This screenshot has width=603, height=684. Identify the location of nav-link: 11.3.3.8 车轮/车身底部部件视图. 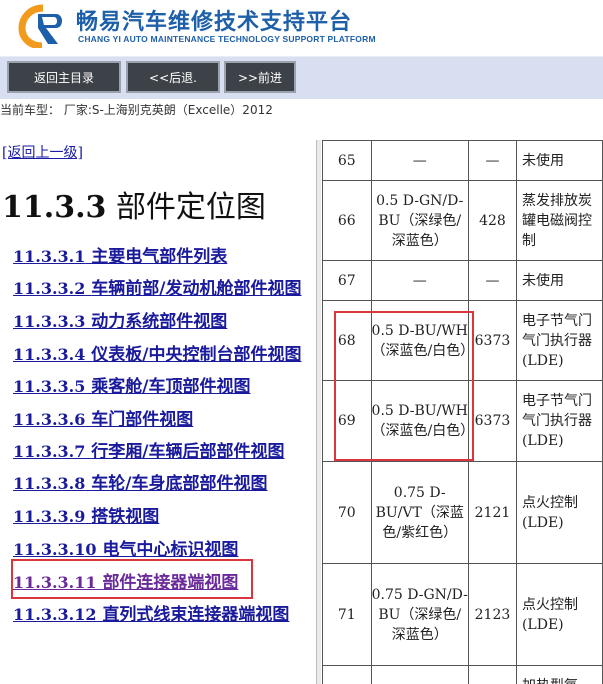
(140, 481).